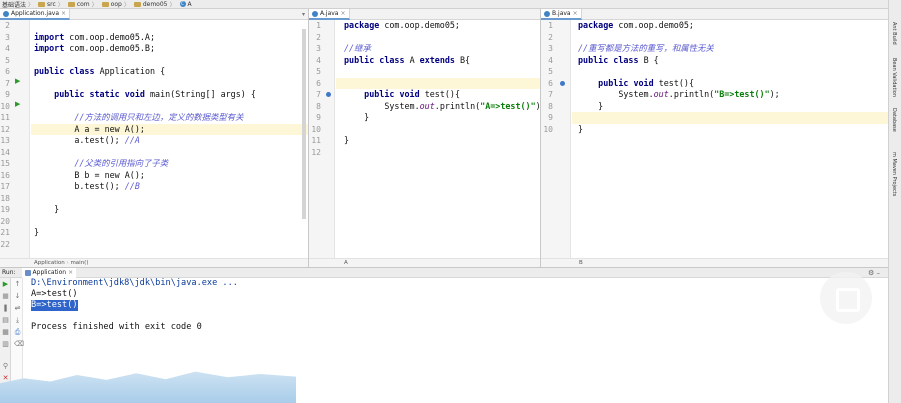 The height and width of the screenshot is (403, 901). I want to click on override-marker-icon, so click(328, 94).